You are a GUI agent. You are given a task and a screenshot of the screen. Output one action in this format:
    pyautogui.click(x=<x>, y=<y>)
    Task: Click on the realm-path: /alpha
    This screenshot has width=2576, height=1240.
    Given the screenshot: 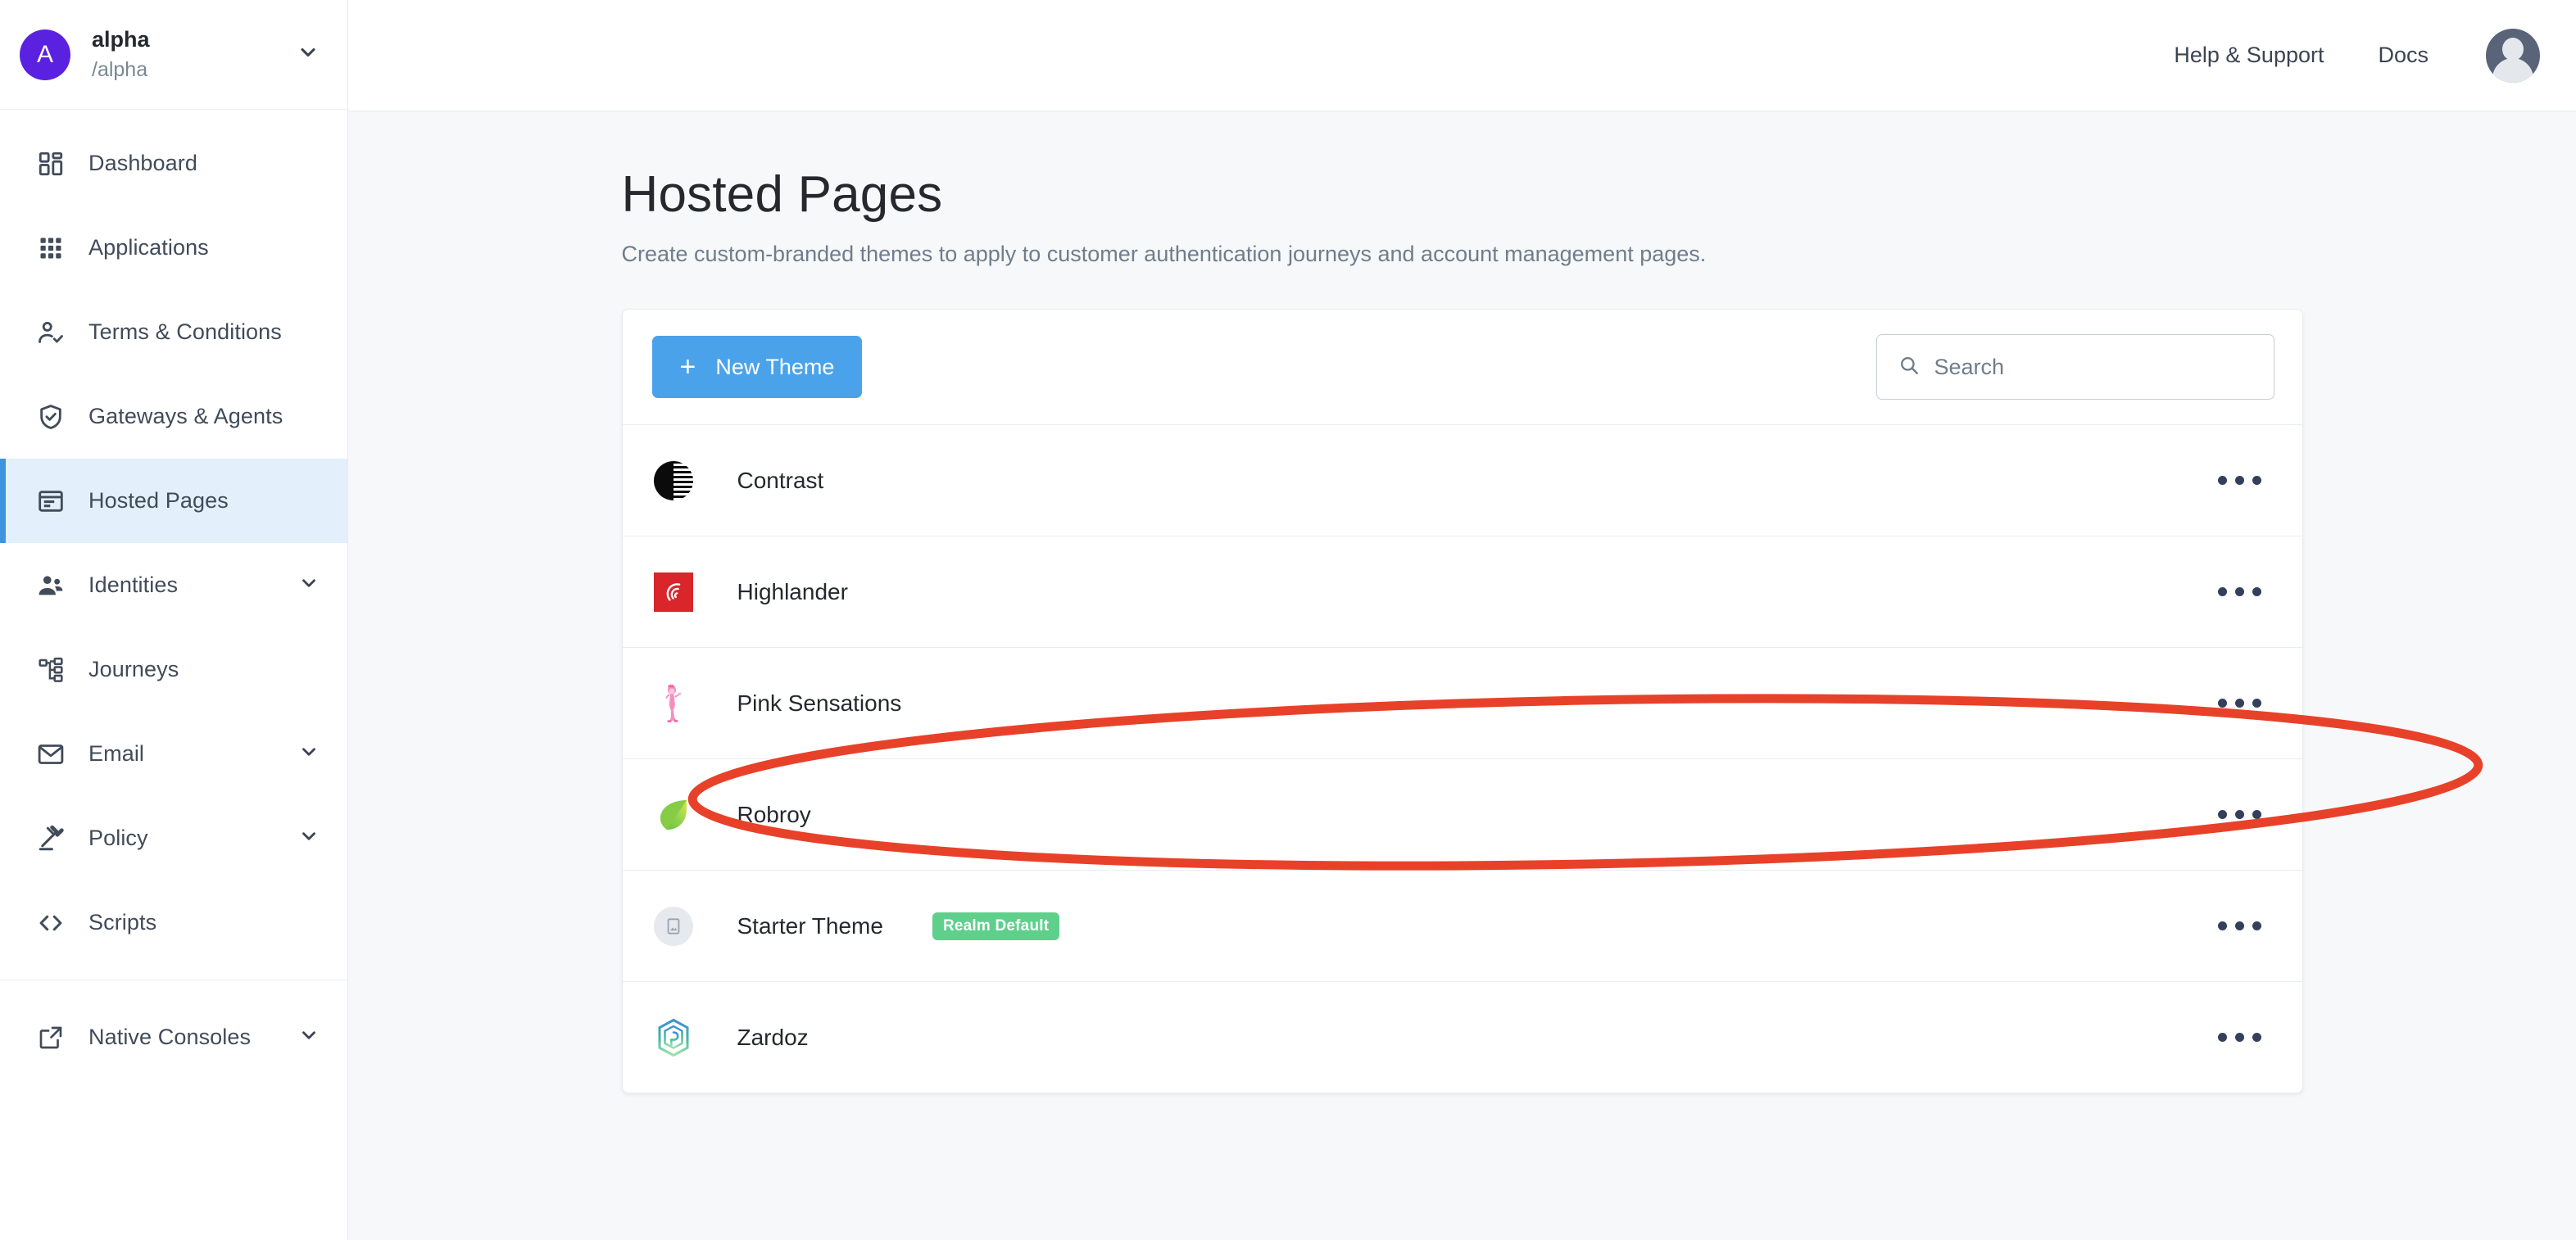 What is the action you would take?
    pyautogui.click(x=120, y=69)
    